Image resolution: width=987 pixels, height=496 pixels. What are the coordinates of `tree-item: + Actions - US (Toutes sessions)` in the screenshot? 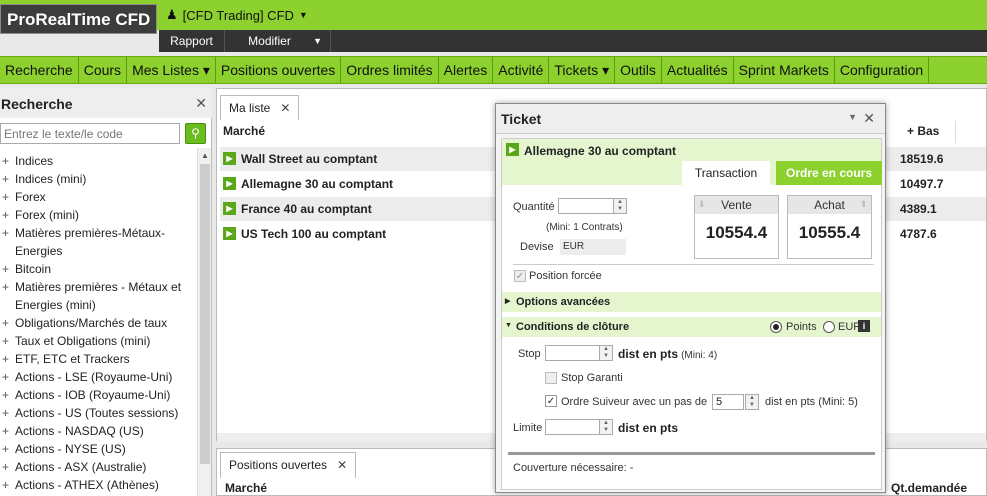 It's located at (98, 413).